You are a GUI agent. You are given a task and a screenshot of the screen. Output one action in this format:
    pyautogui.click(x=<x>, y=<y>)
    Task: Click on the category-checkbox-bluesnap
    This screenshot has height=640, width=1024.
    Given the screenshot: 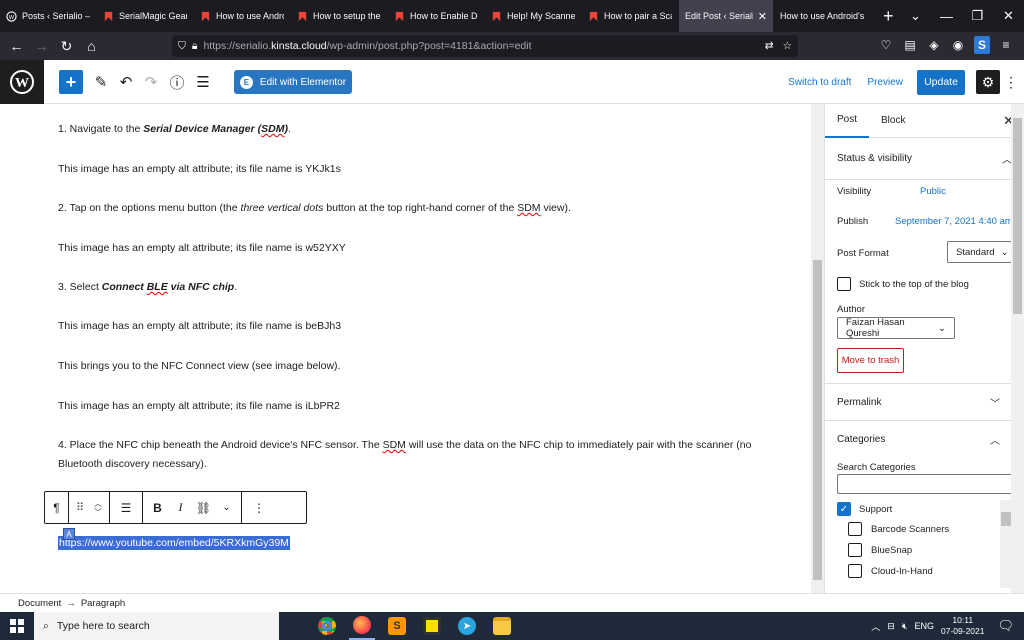 What is the action you would take?
    pyautogui.click(x=855, y=550)
    